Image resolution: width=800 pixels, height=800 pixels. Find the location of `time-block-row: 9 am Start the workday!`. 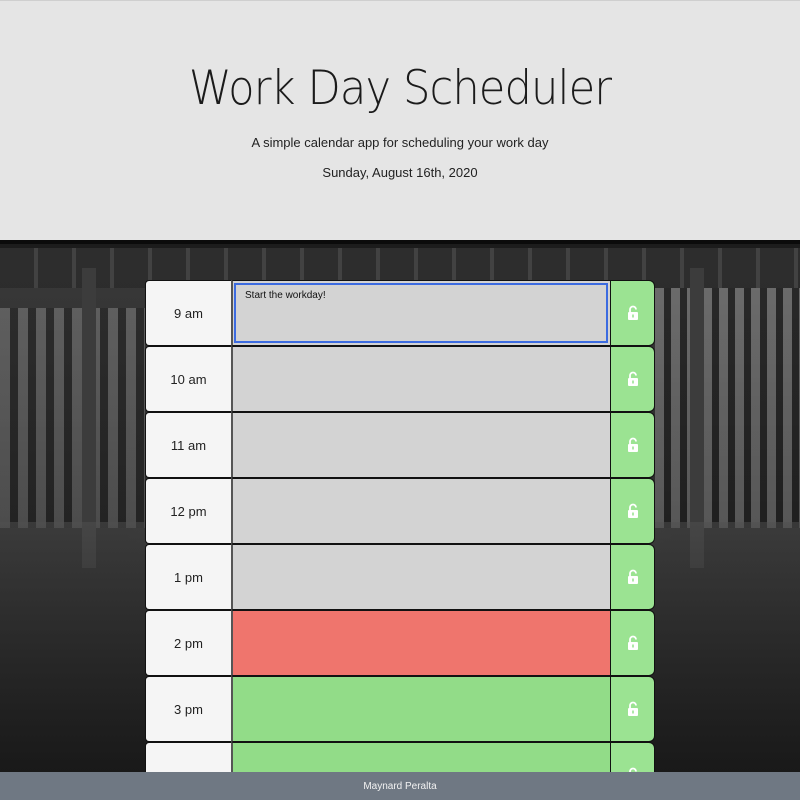

time-block-row: 9 am Start the workday! is located at coordinates (400, 313).